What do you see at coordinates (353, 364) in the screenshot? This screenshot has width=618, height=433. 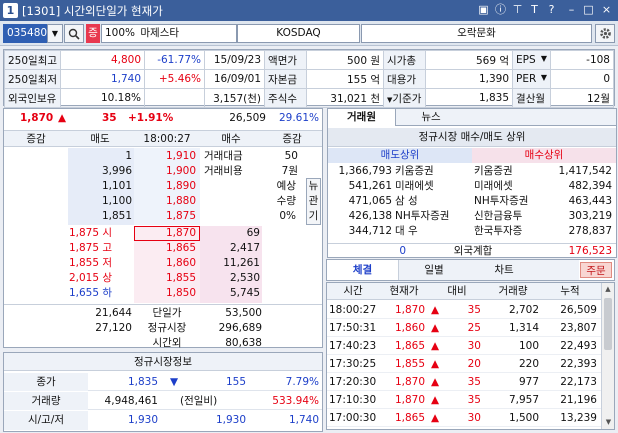 I see `tick-time: 17:30:25` at bounding box center [353, 364].